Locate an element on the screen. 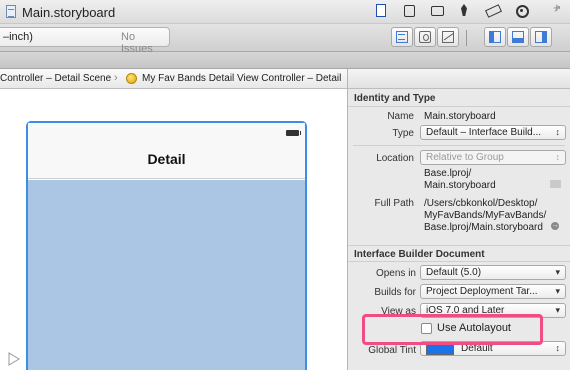  connections-inspector-icon is located at coordinates (521, 10).